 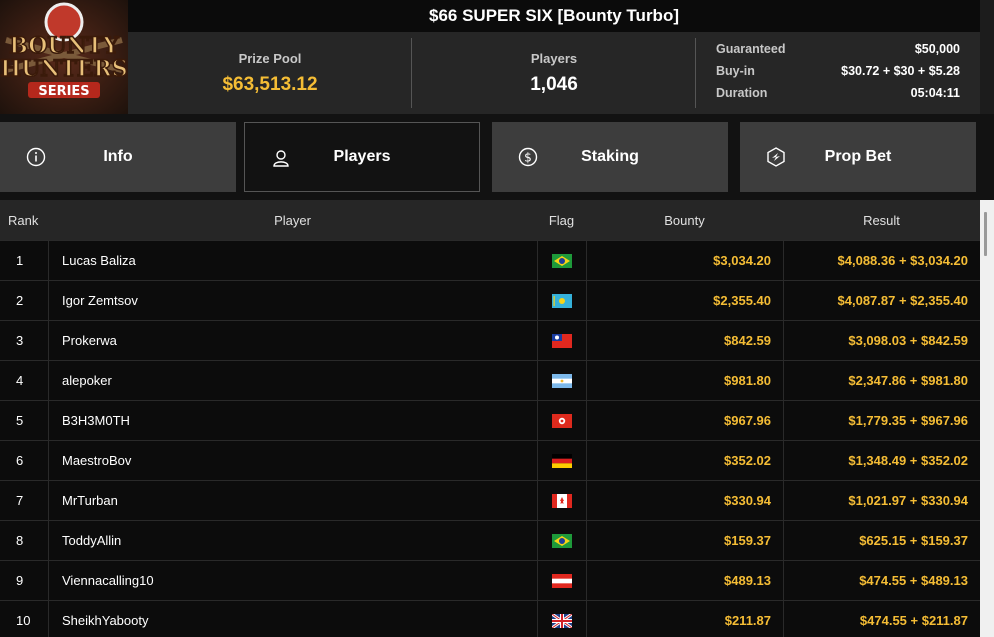 What do you see at coordinates (20, 580) in the screenshot?
I see `rank-cell: 9` at bounding box center [20, 580].